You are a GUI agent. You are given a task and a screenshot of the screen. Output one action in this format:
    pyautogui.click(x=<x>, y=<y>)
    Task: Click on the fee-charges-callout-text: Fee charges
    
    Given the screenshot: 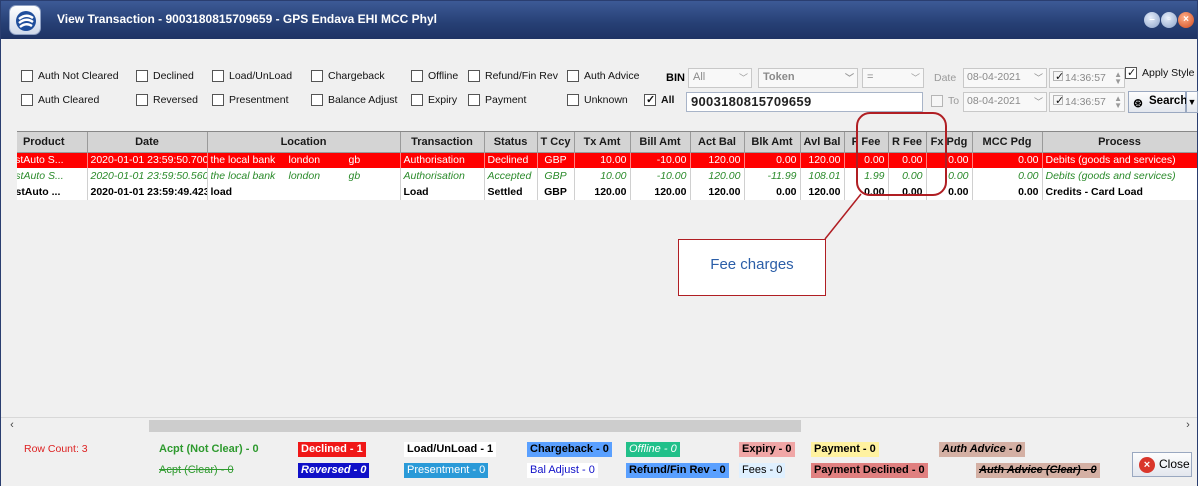 What is the action you would take?
    pyautogui.click(x=752, y=264)
    